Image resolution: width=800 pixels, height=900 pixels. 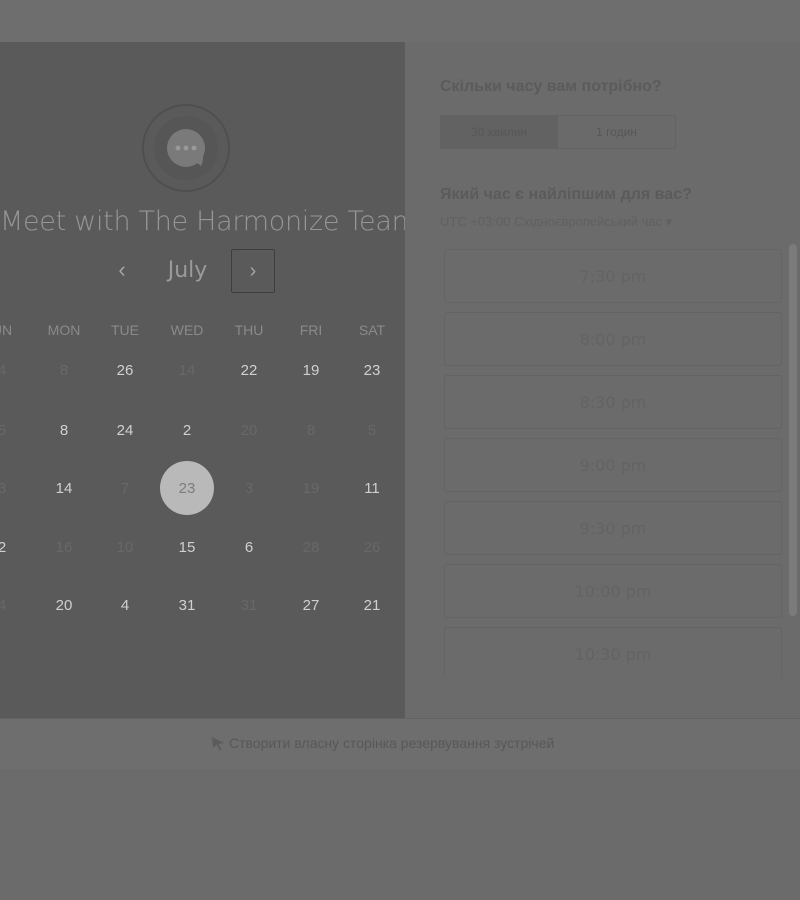 What do you see at coordinates (187, 430) in the screenshot?
I see `calendar-day: 2` at bounding box center [187, 430].